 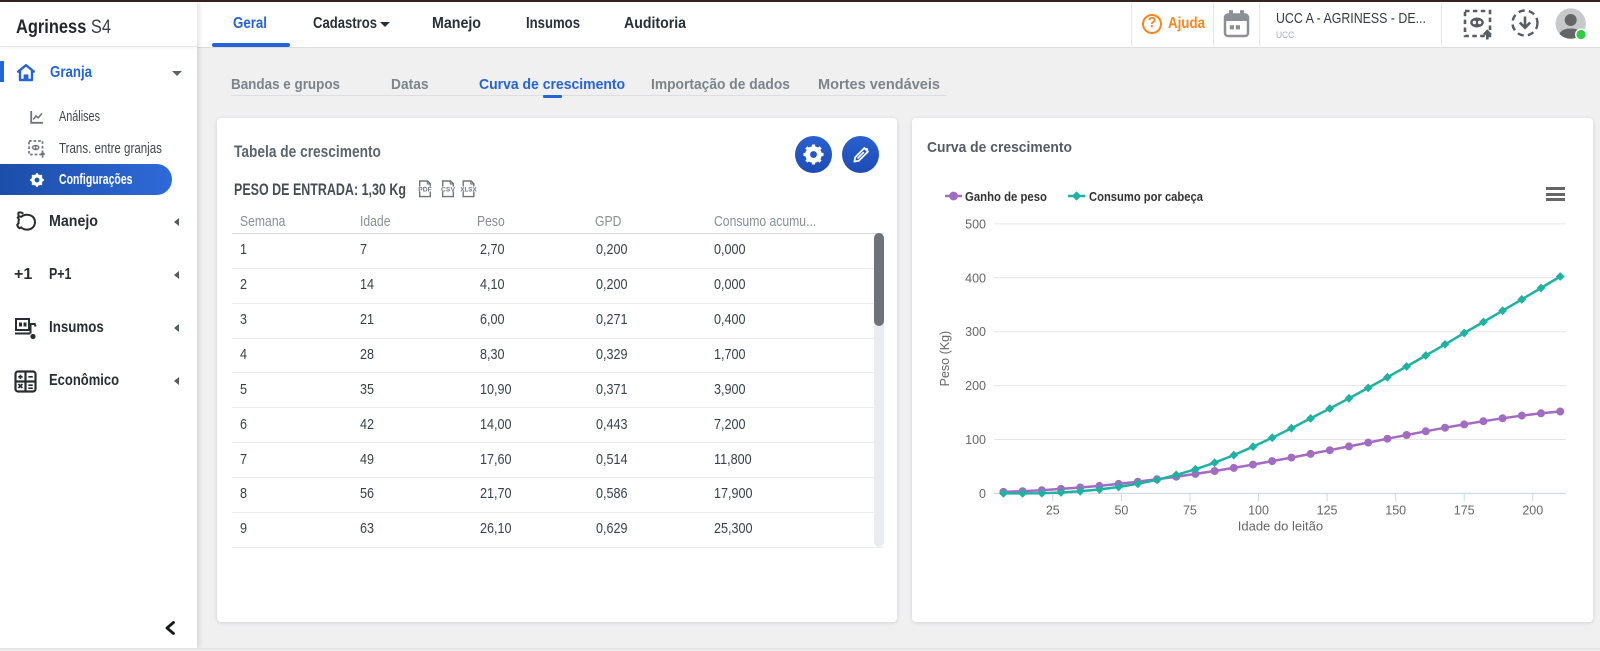 I want to click on svg-text: PDF, so click(x=425, y=190).